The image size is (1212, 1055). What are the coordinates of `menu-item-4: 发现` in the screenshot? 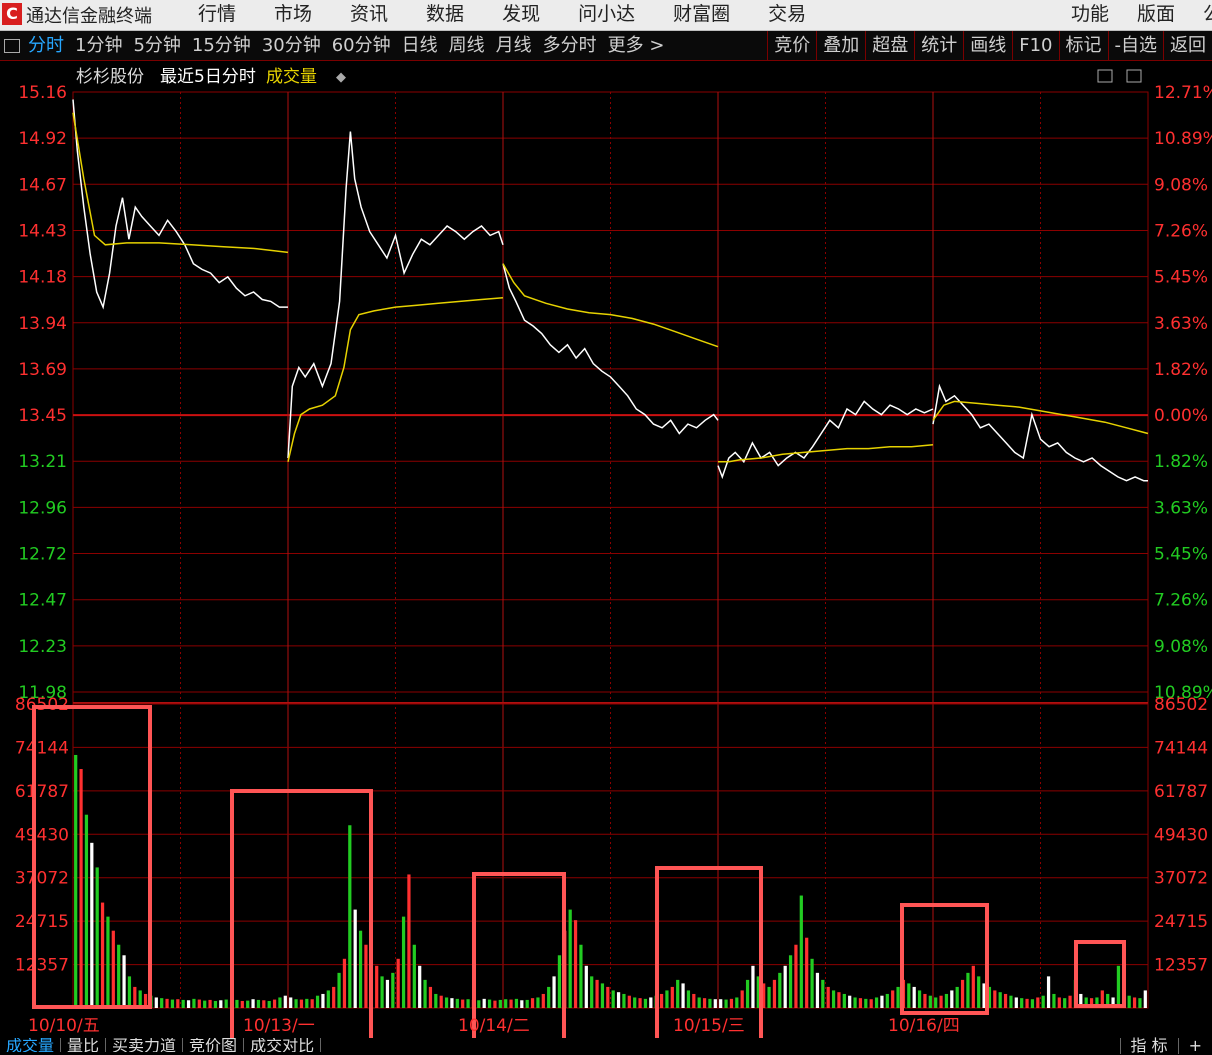 It's located at (521, 14).